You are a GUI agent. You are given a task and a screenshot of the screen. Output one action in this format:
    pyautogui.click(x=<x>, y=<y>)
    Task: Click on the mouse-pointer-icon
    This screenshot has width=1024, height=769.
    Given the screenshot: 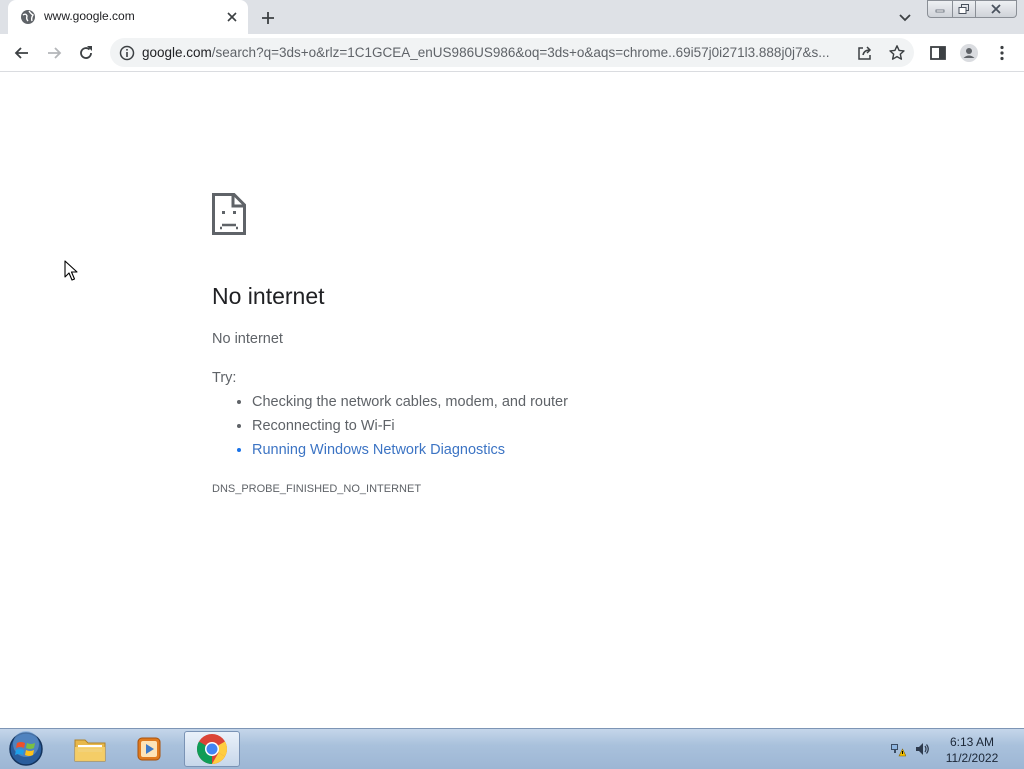 What is the action you would take?
    pyautogui.click(x=71, y=270)
    